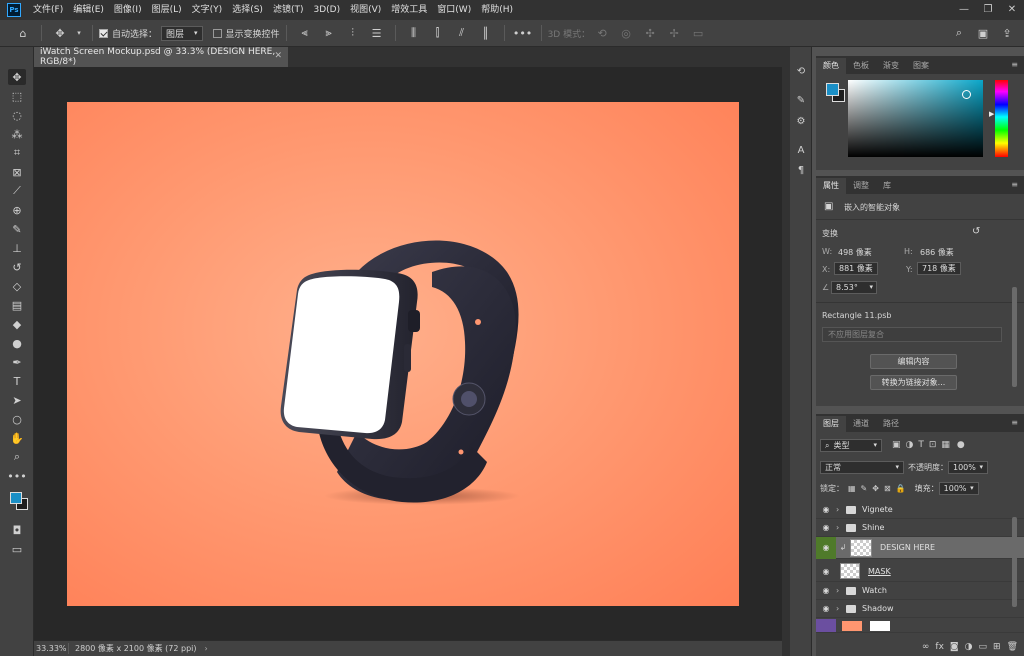  What do you see at coordinates (51, 648) in the screenshot?
I see `zoom-level: 33.33%` at bounding box center [51, 648].